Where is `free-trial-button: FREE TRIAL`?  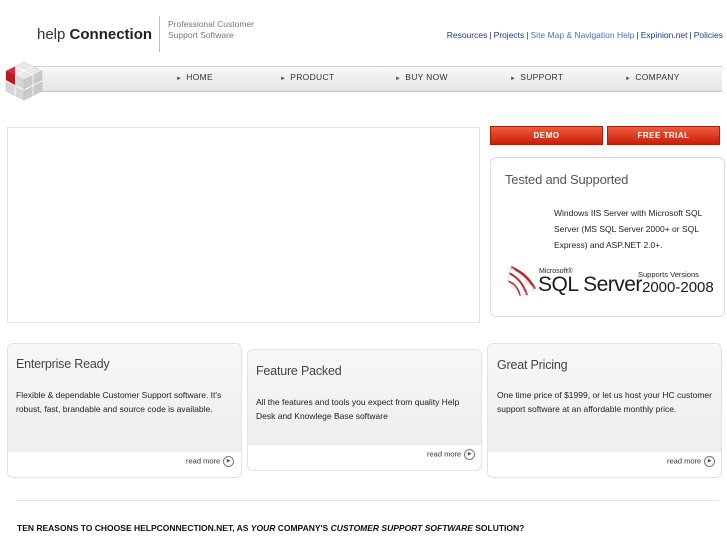 free-trial-button: FREE TRIAL is located at coordinates (663, 135).